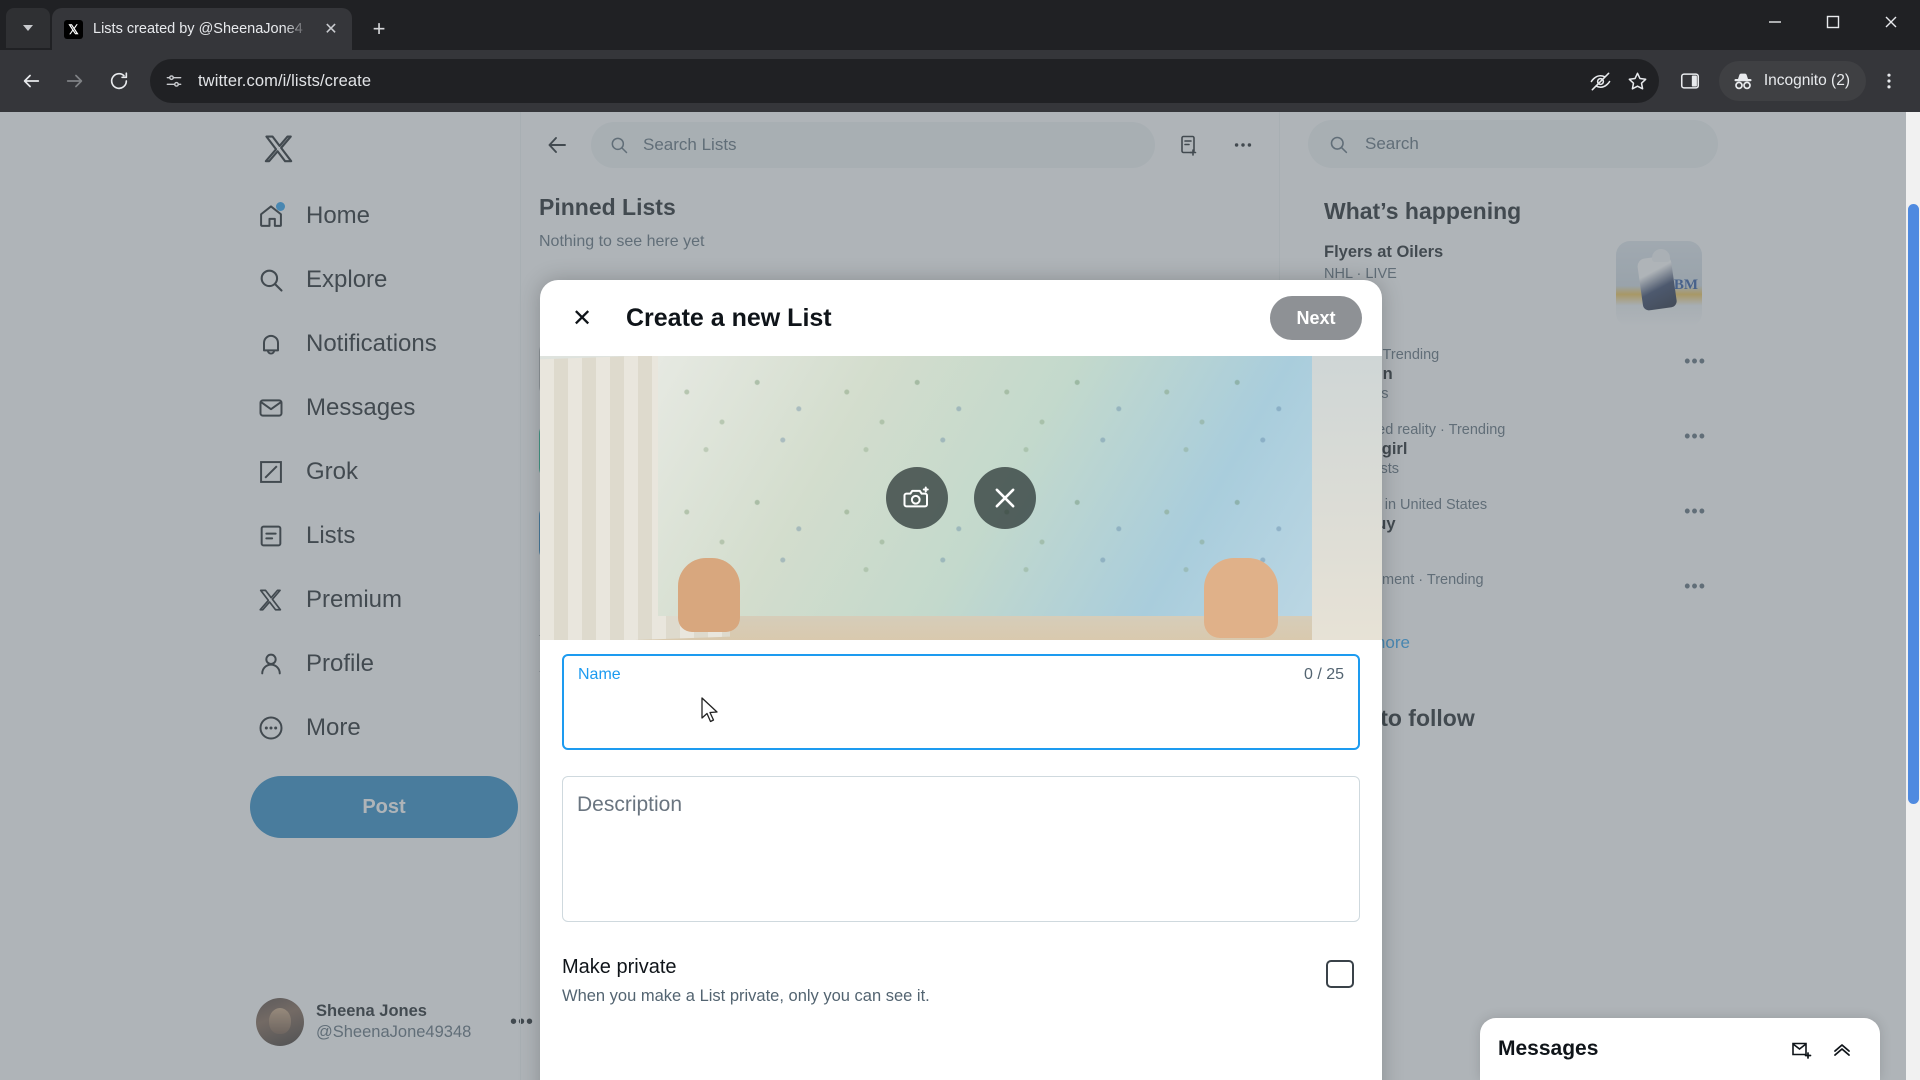 This screenshot has width=1920, height=1080. I want to click on maximize-button, so click(1833, 22).